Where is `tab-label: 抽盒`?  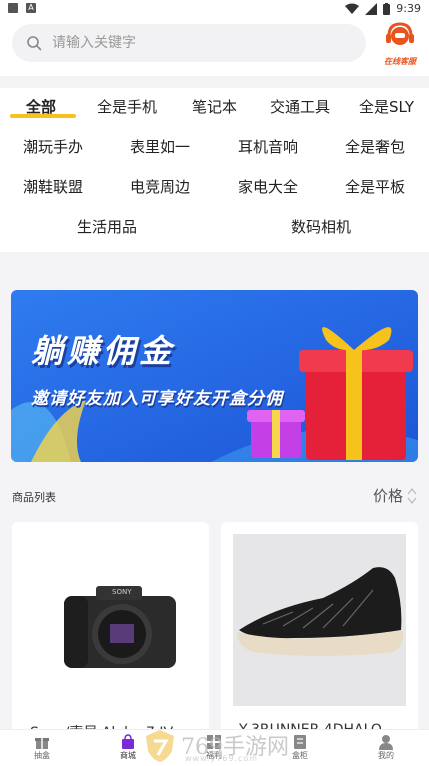
tab-label: 抽盒 is located at coordinates (42, 755).